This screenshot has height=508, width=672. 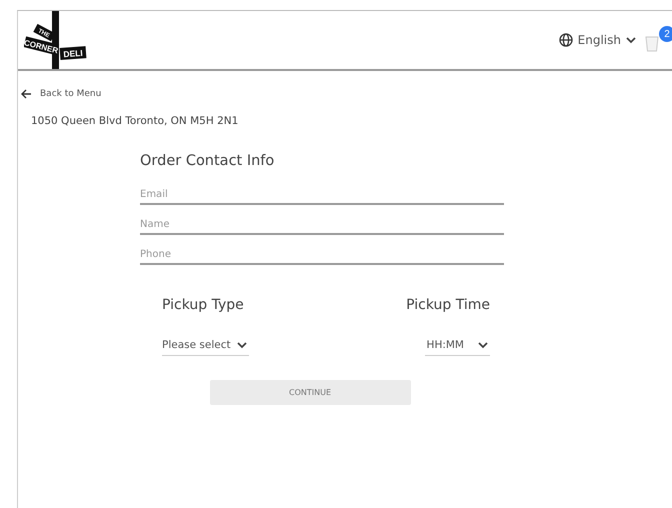 I want to click on dropdown: HH:MM, so click(x=457, y=347).